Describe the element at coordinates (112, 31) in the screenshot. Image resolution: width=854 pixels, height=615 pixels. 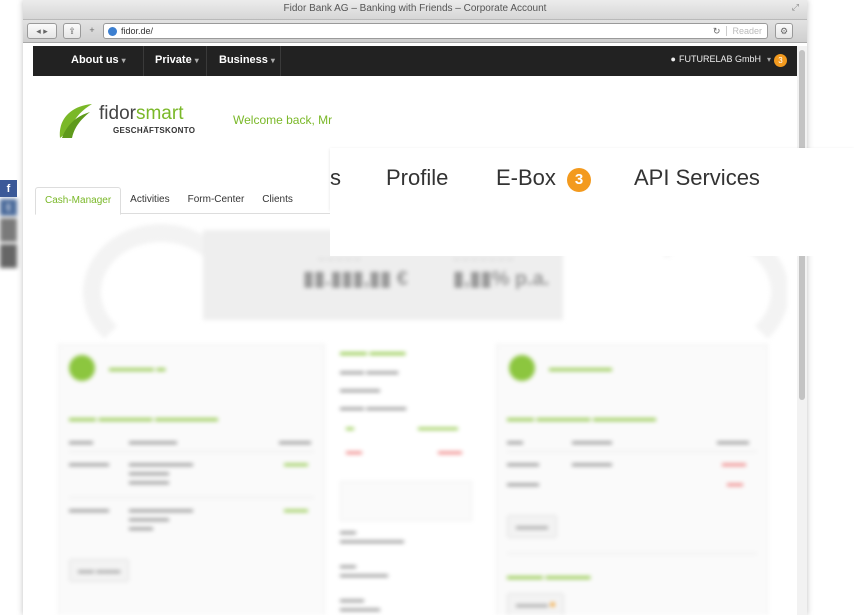
I see `globe-icon` at that location.